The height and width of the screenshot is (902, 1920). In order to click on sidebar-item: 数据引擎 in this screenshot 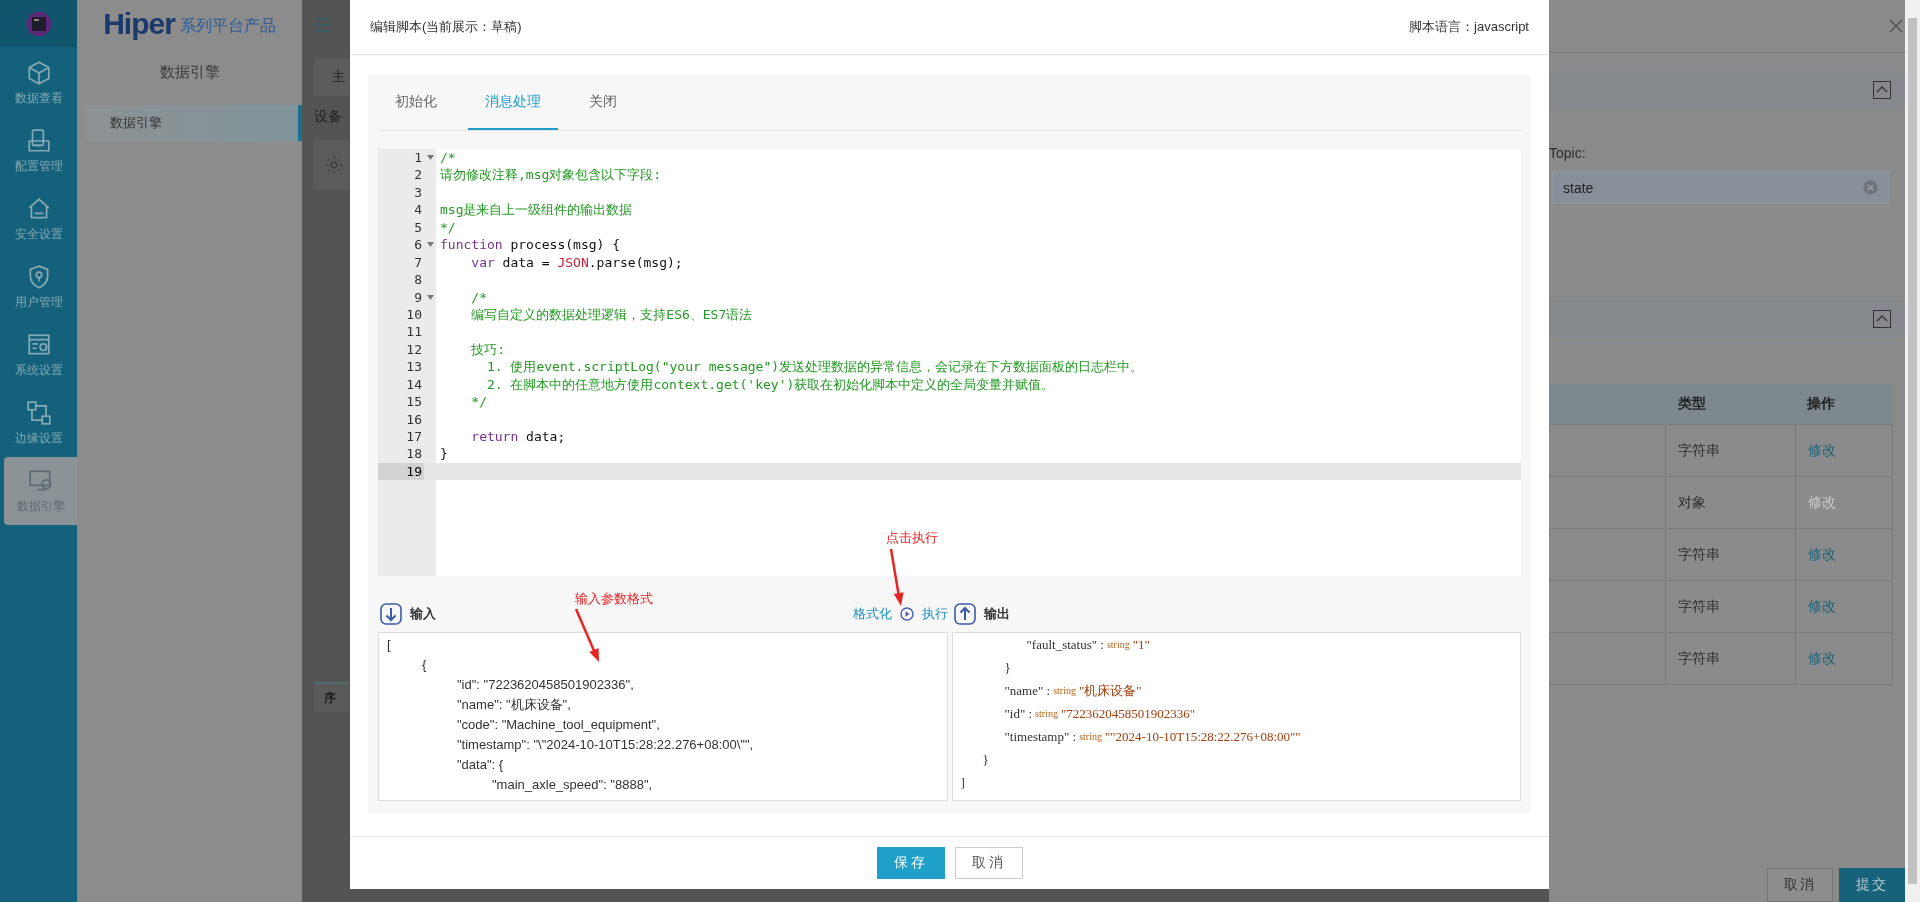, I will do `click(193, 123)`.